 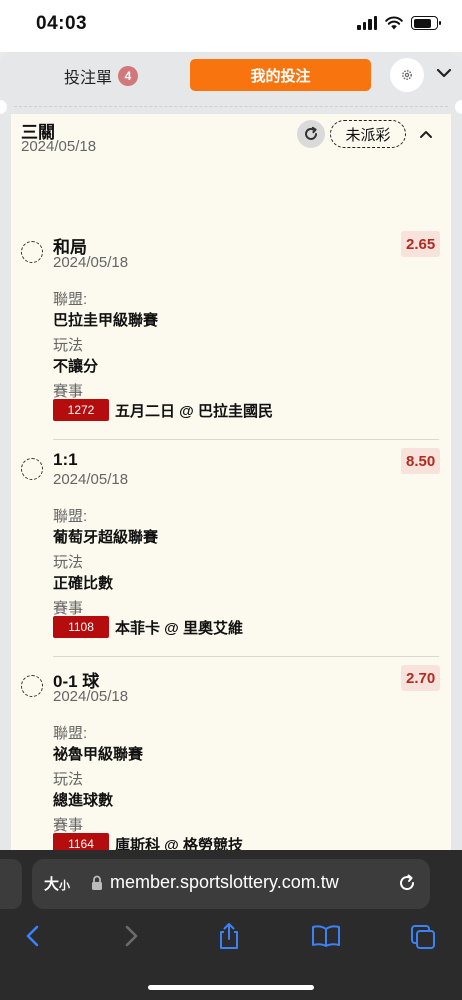 What do you see at coordinates (421, 461) in the screenshot?
I see `leg-odds: 8.50` at bounding box center [421, 461].